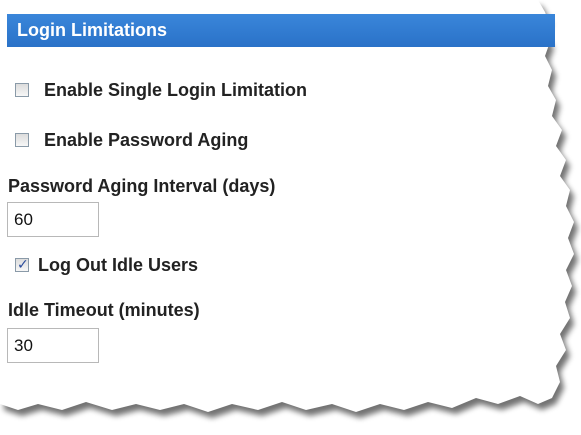  Describe the element at coordinates (53, 345) in the screenshot. I see `idle-timeout-input` at that location.